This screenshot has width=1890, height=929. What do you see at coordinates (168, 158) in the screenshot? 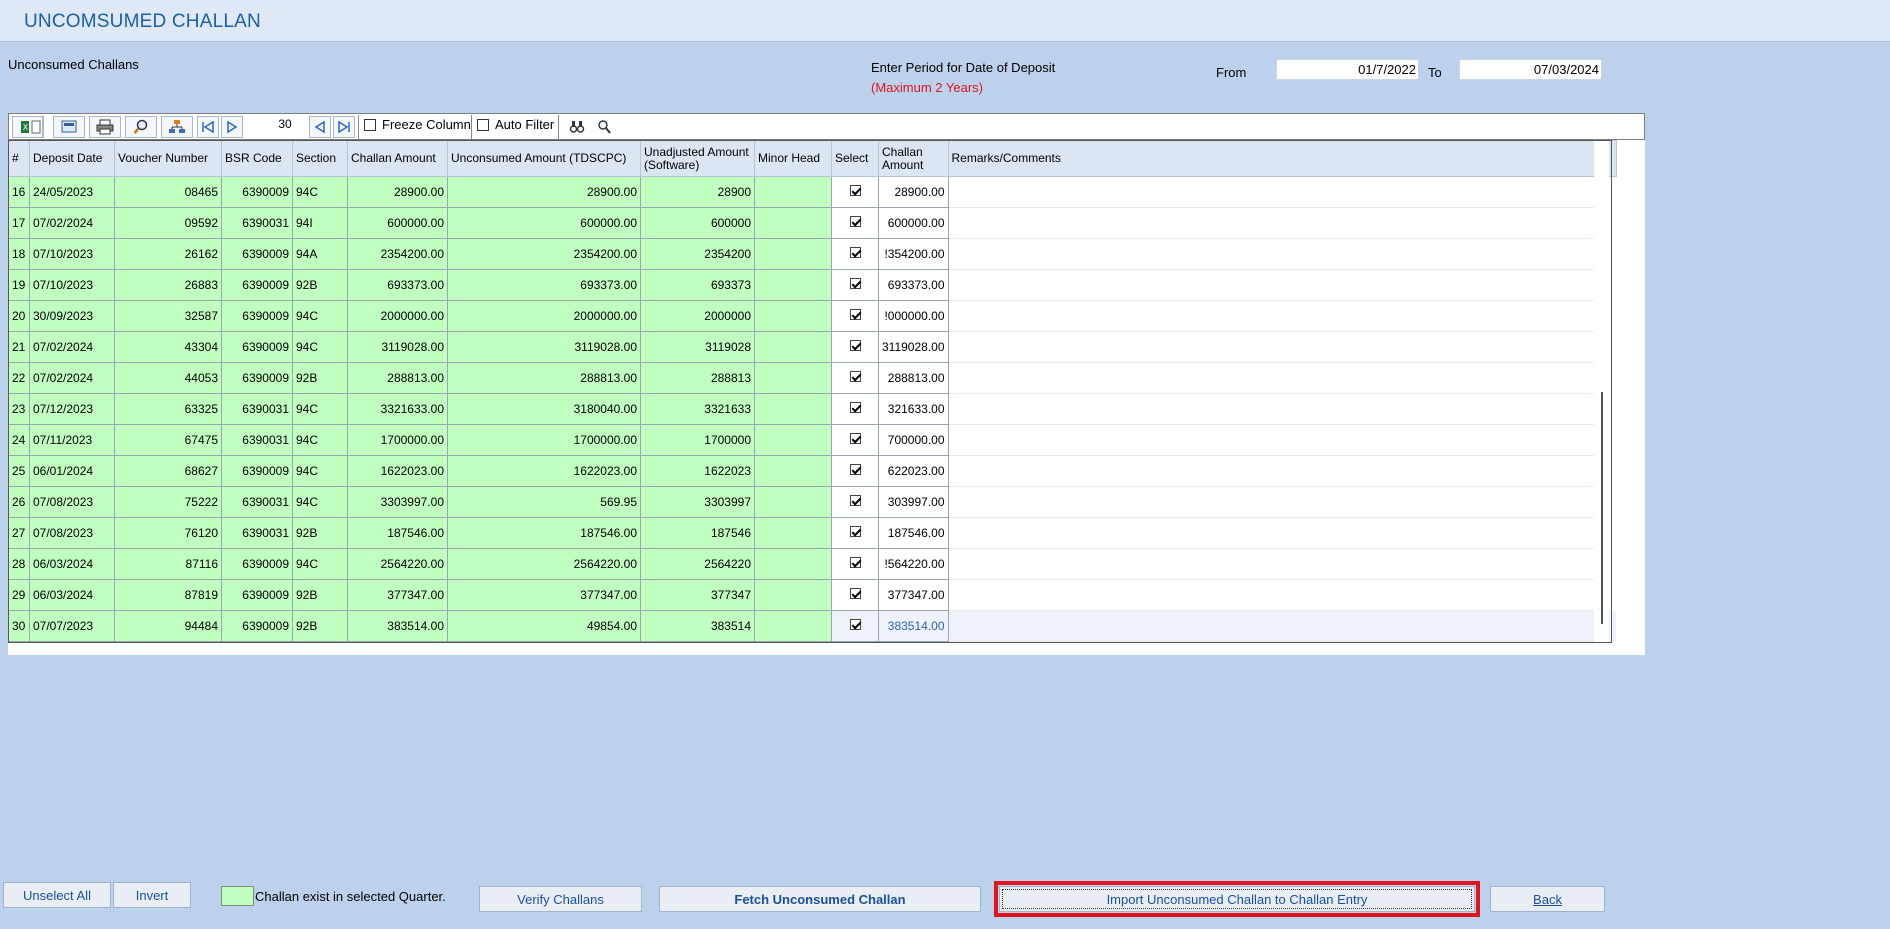
I see `col-header-voucher-number: Voucher Number` at bounding box center [168, 158].